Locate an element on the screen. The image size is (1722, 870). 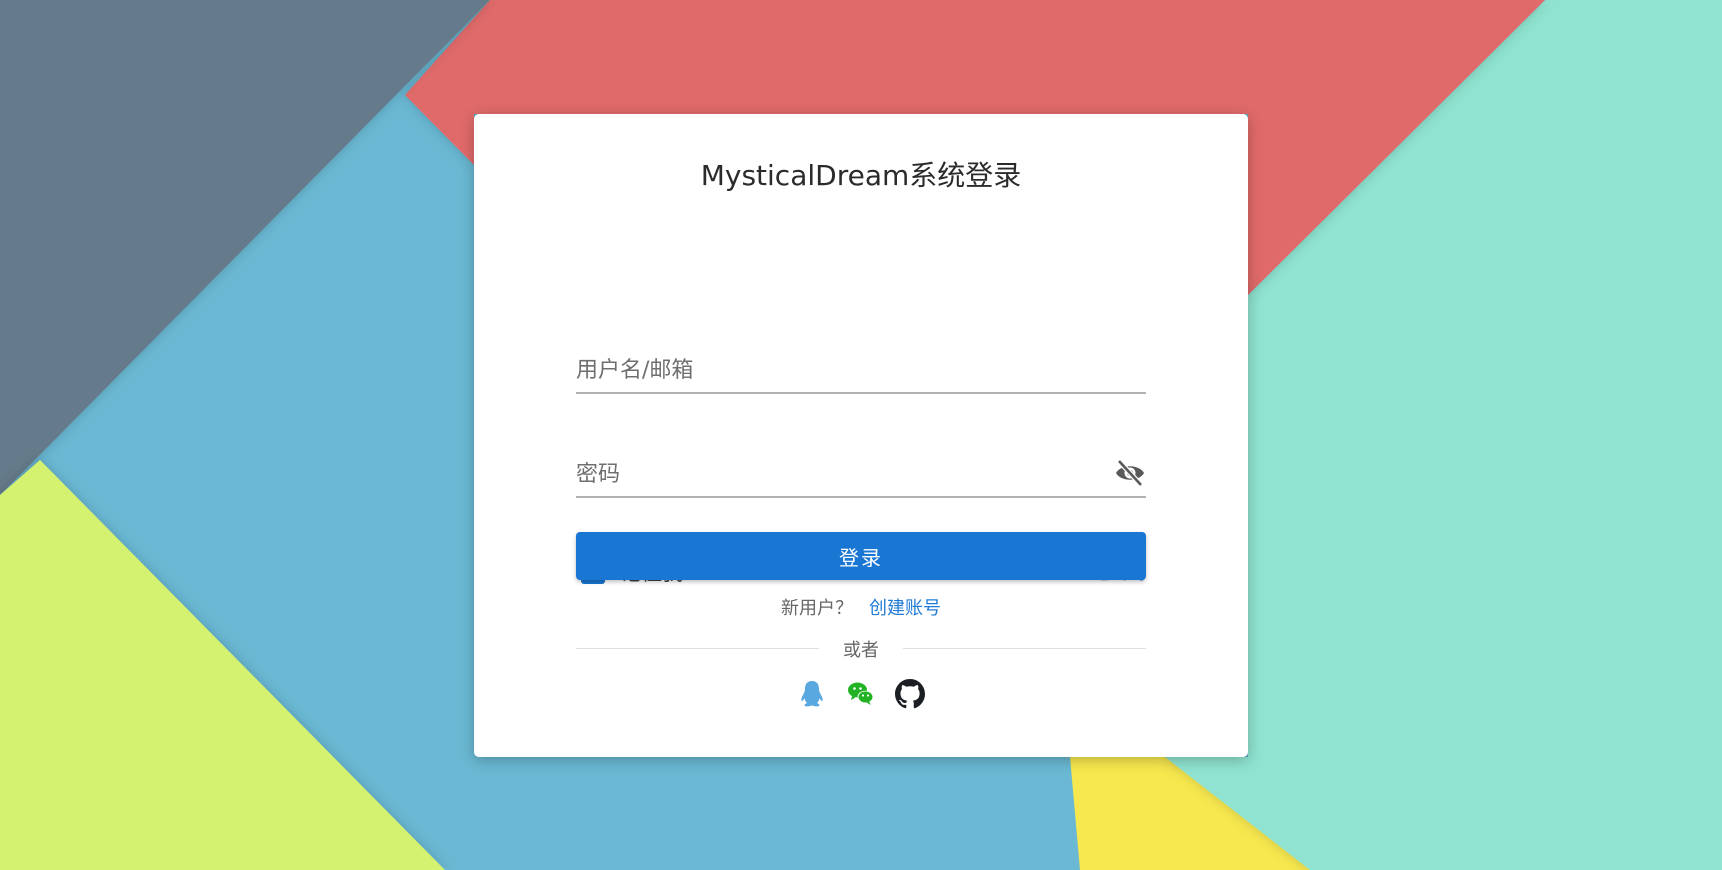
username-input is located at coordinates (836, 370).